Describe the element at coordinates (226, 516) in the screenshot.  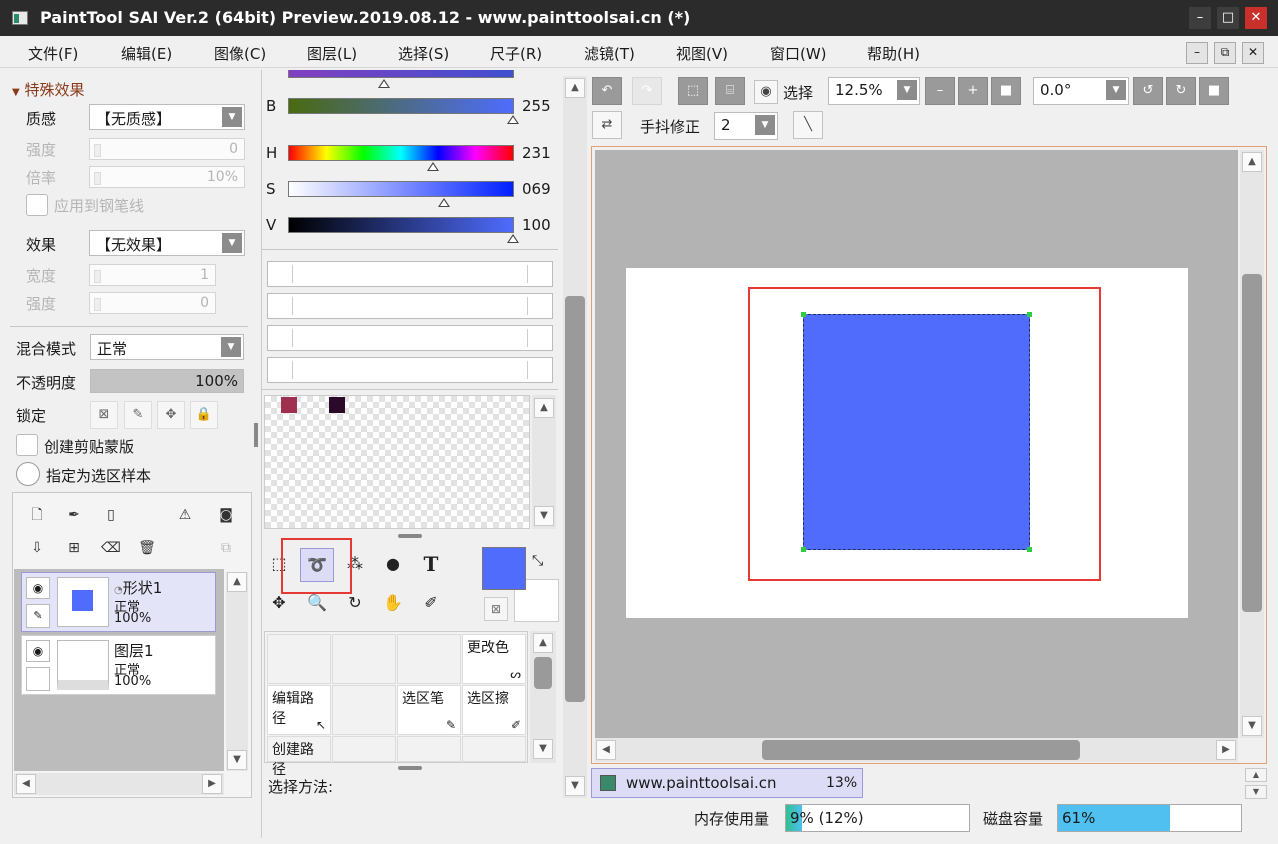
I see `layer-mask-icon: ◙` at that location.